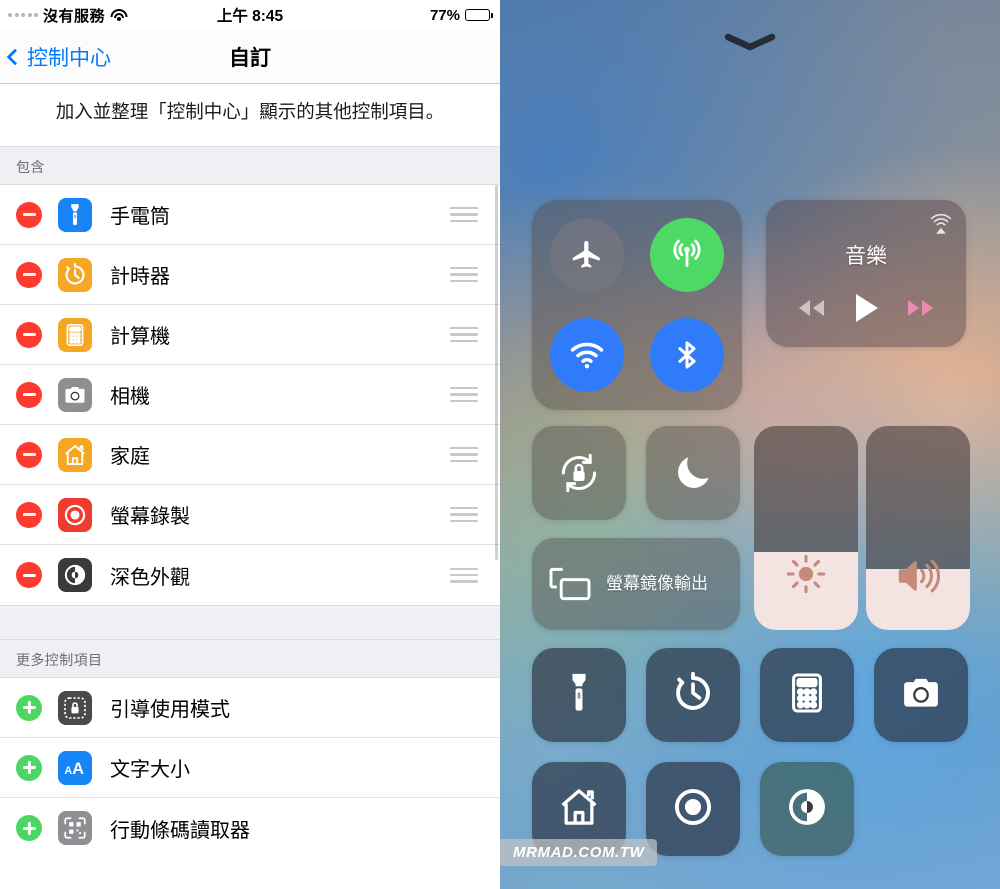 Image resolution: width=1000 pixels, height=889 pixels. Describe the element at coordinates (806, 574) in the screenshot. I see `brightness-icon` at that location.